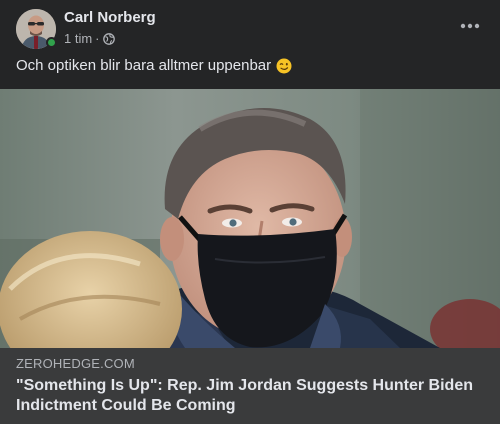 The height and width of the screenshot is (424, 500). I want to click on post-time: 1 tim, so click(78, 38).